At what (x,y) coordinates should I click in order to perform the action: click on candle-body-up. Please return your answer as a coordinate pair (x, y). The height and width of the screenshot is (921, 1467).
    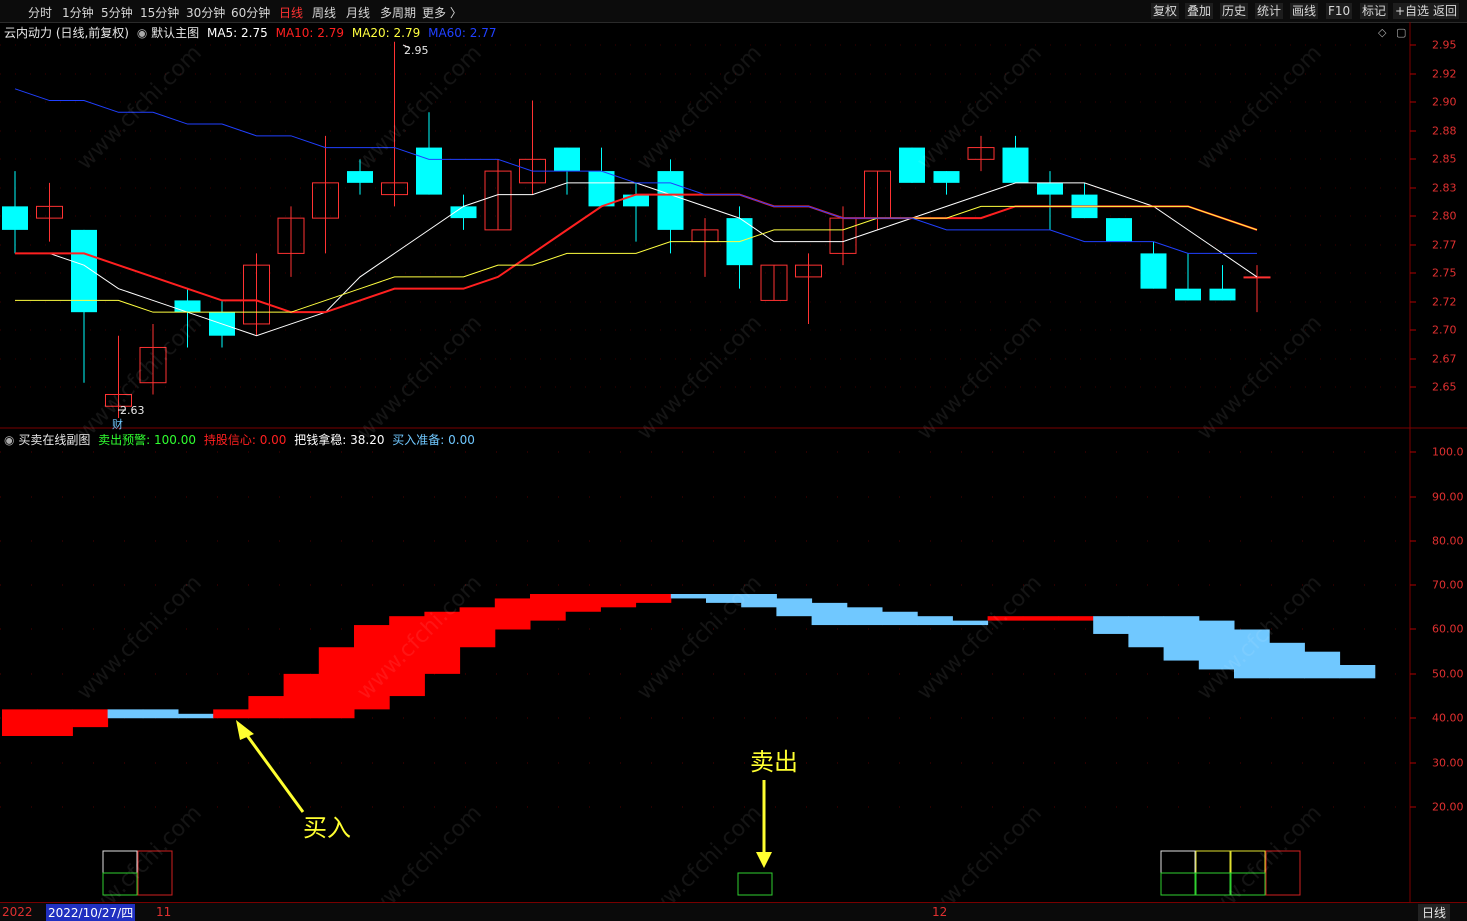
    Looking at the image, I should click on (1257, 277).